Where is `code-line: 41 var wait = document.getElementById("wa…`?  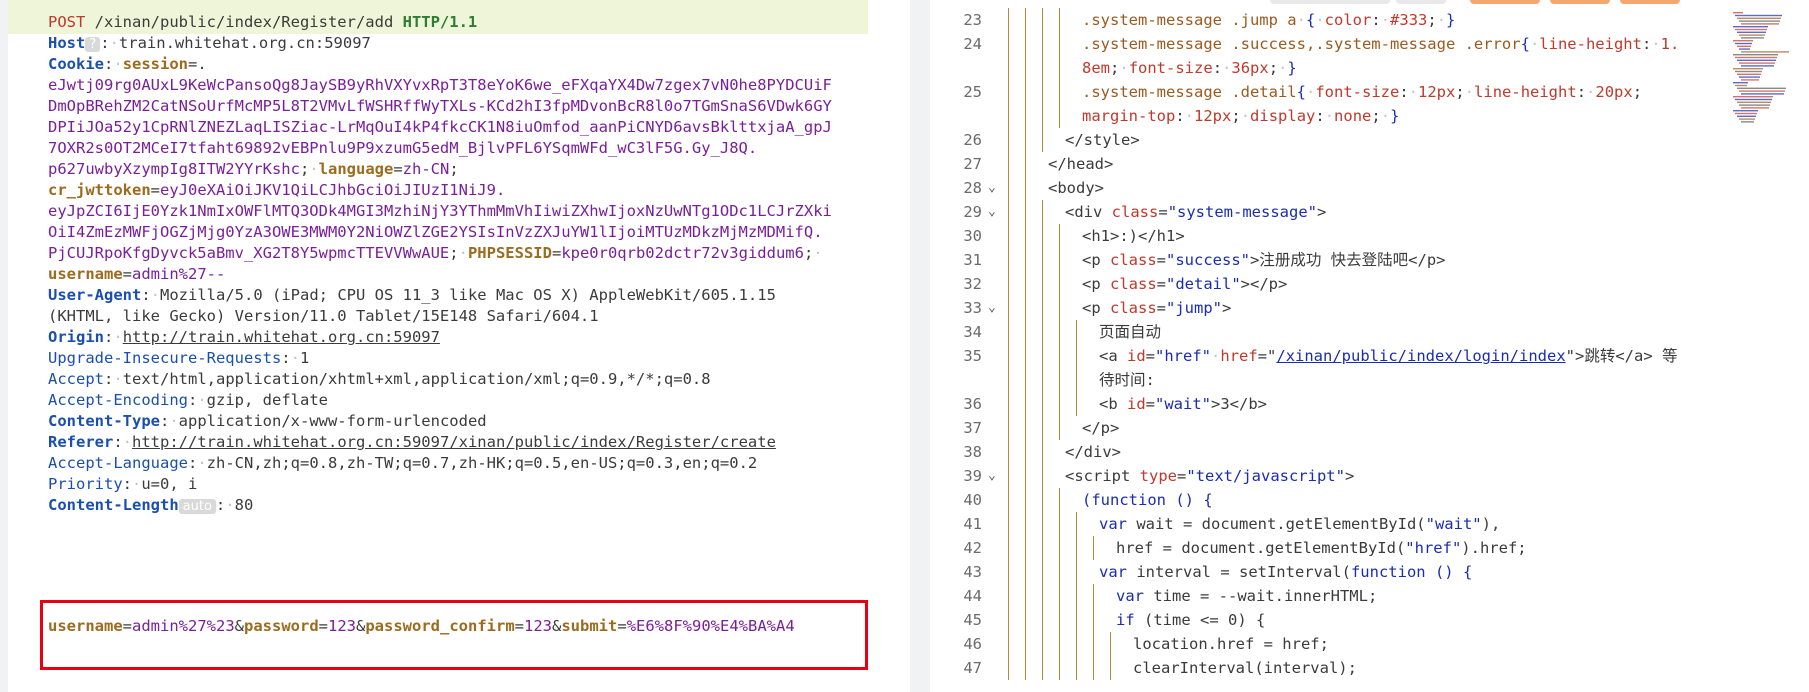
code-line: 41 var wait = document.getElementById("wa… is located at coordinates (1360, 524).